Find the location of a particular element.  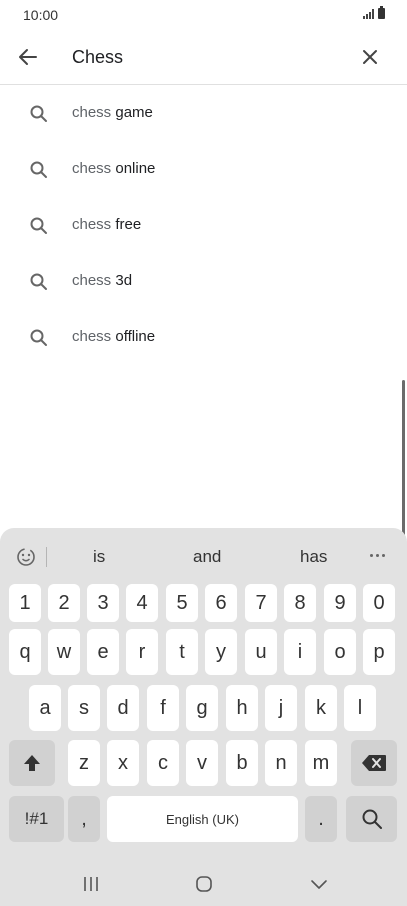

key-2: 2 is located at coordinates (64, 603).